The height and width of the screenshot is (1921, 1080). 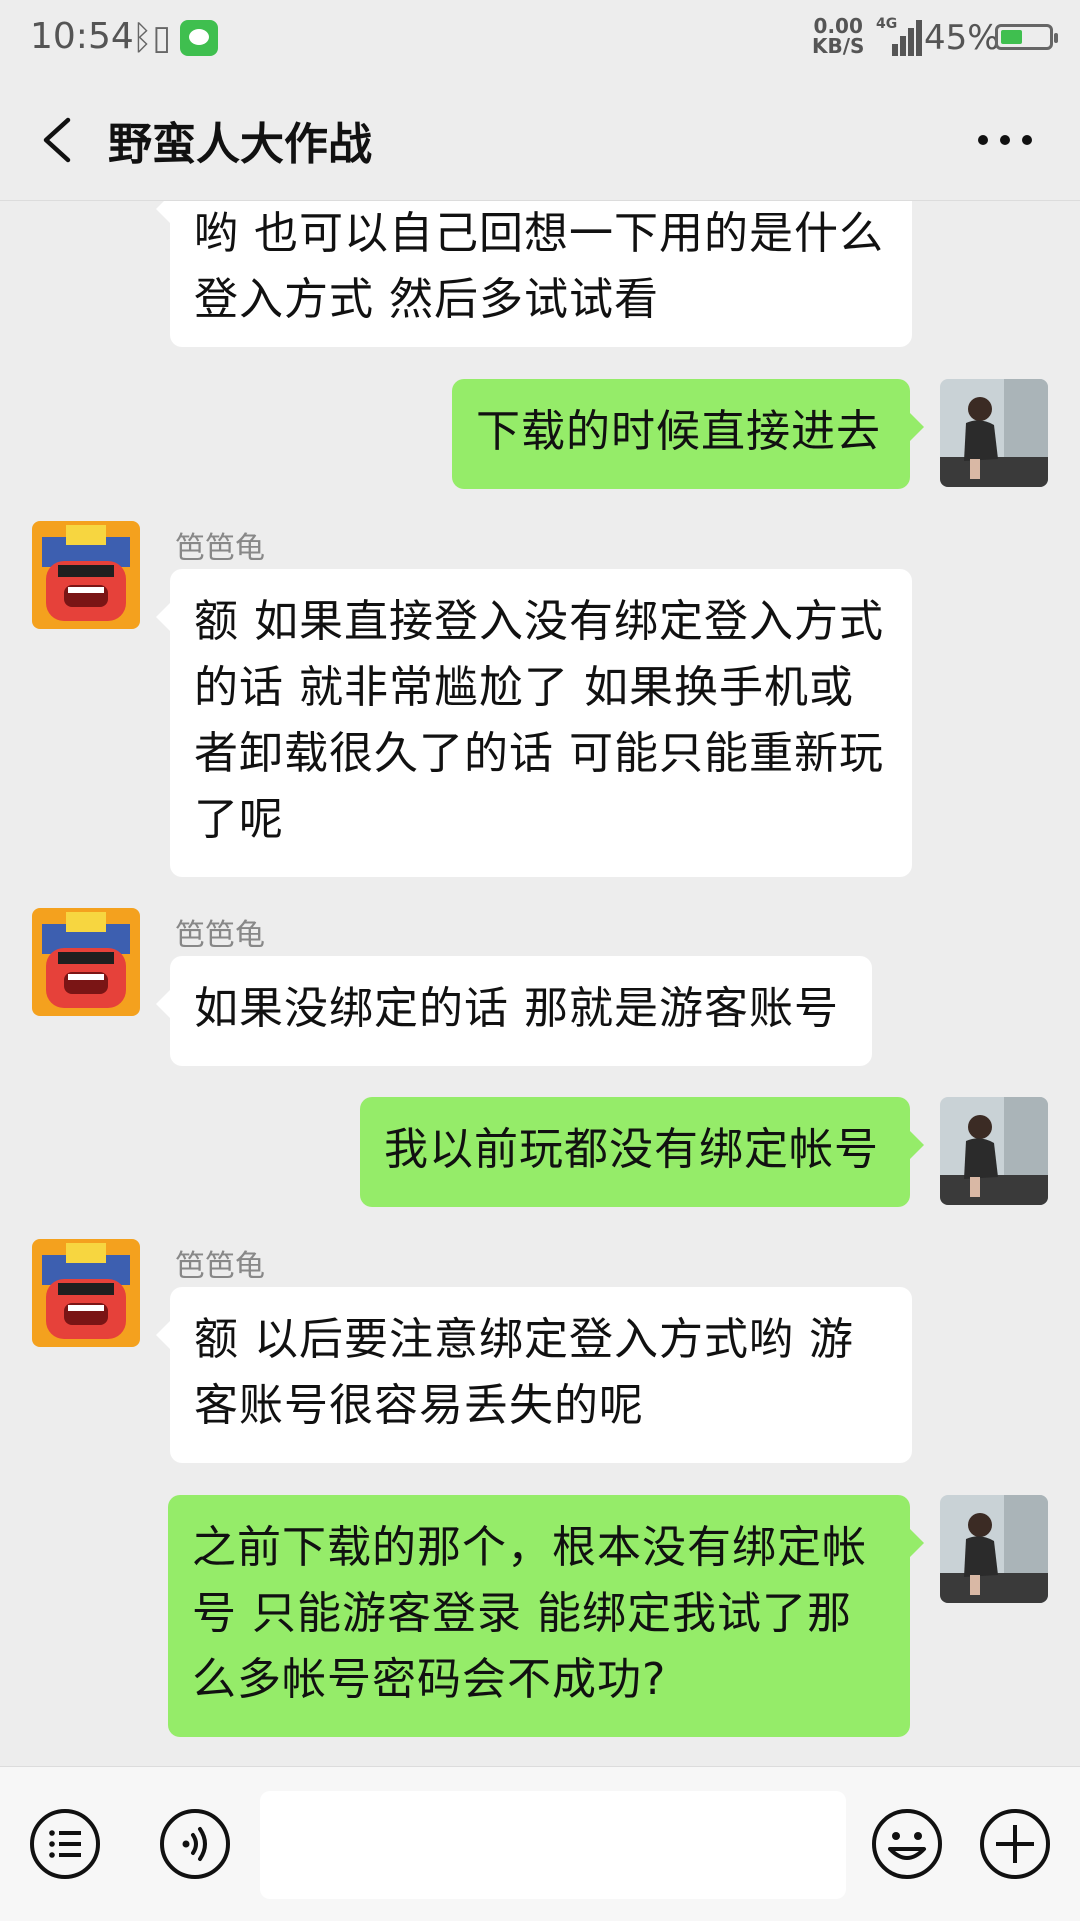 I want to click on speed-unit: KB/S, so click(x=838, y=46).